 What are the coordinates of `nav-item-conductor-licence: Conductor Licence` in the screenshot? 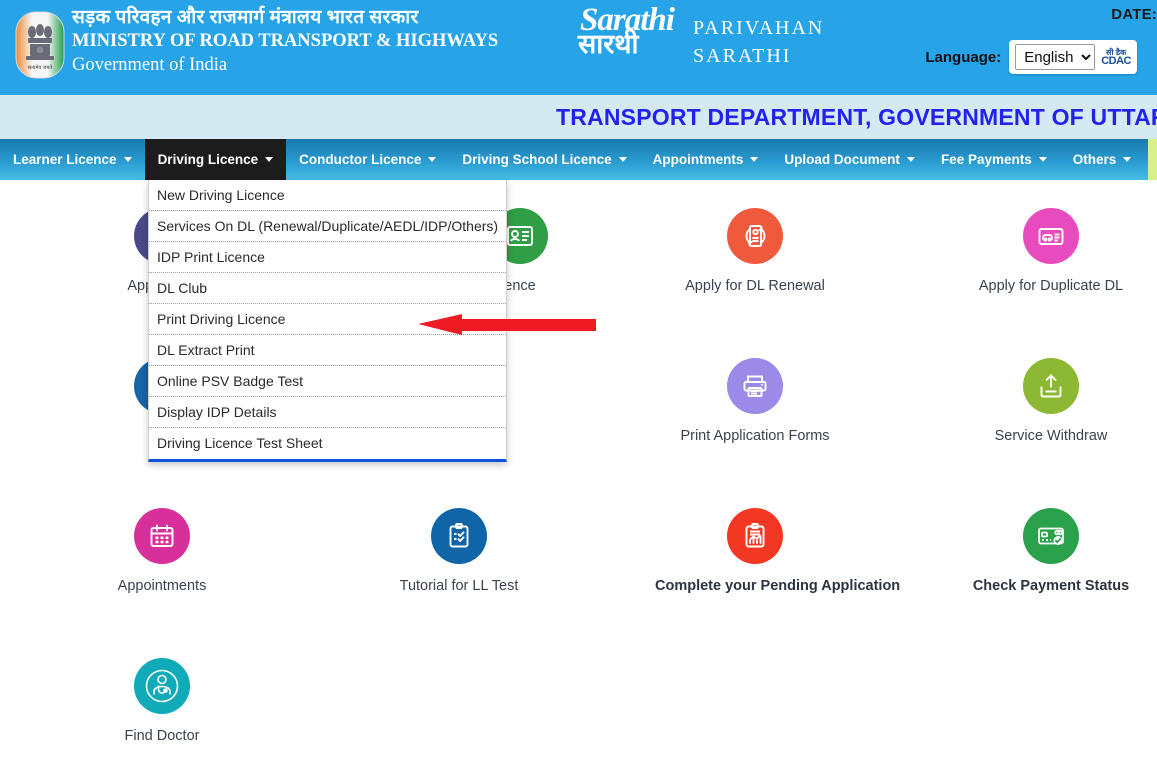 It's located at (367, 159).